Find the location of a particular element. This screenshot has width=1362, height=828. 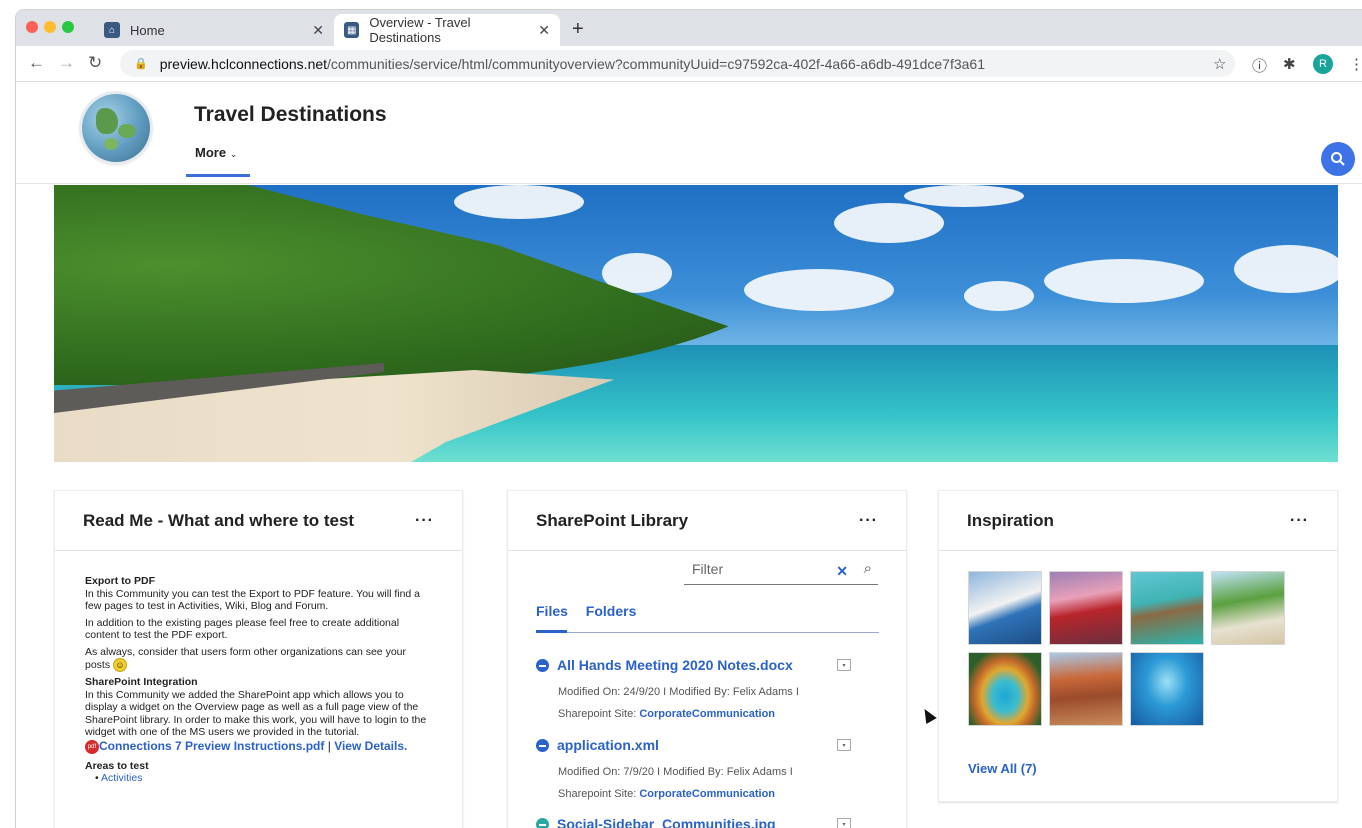

thumbnail-pagoda is located at coordinates (1086, 608).